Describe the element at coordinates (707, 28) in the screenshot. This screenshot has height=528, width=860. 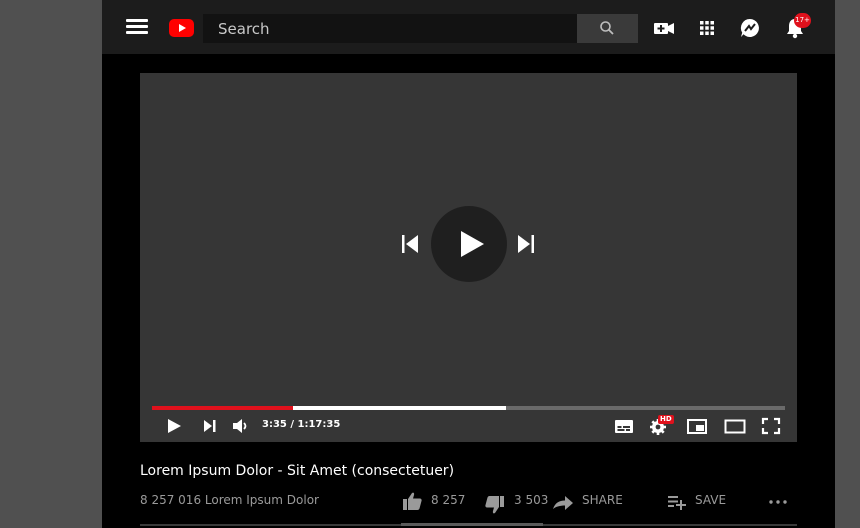
I see `apps-grid-icon` at that location.